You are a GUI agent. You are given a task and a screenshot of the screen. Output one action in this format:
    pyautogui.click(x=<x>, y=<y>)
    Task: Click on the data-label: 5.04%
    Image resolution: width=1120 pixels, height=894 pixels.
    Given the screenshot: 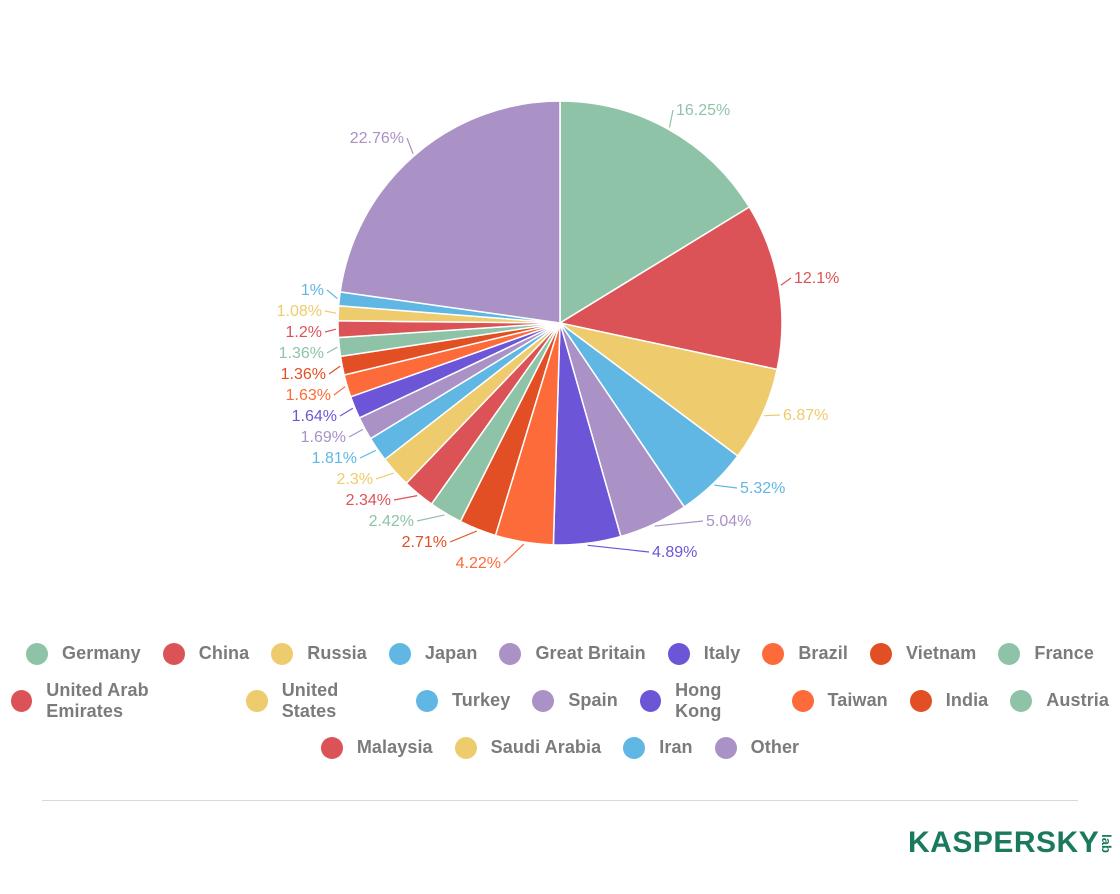 What is the action you would take?
    pyautogui.click(x=728, y=521)
    